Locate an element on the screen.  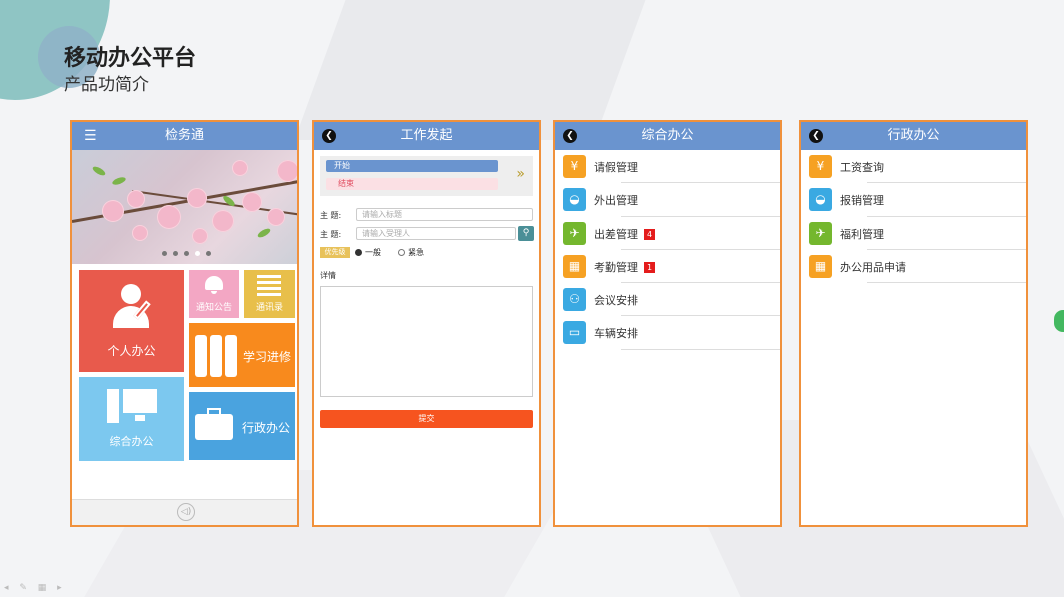
tile-study: 学习进修 is located at coordinates (242, 355).